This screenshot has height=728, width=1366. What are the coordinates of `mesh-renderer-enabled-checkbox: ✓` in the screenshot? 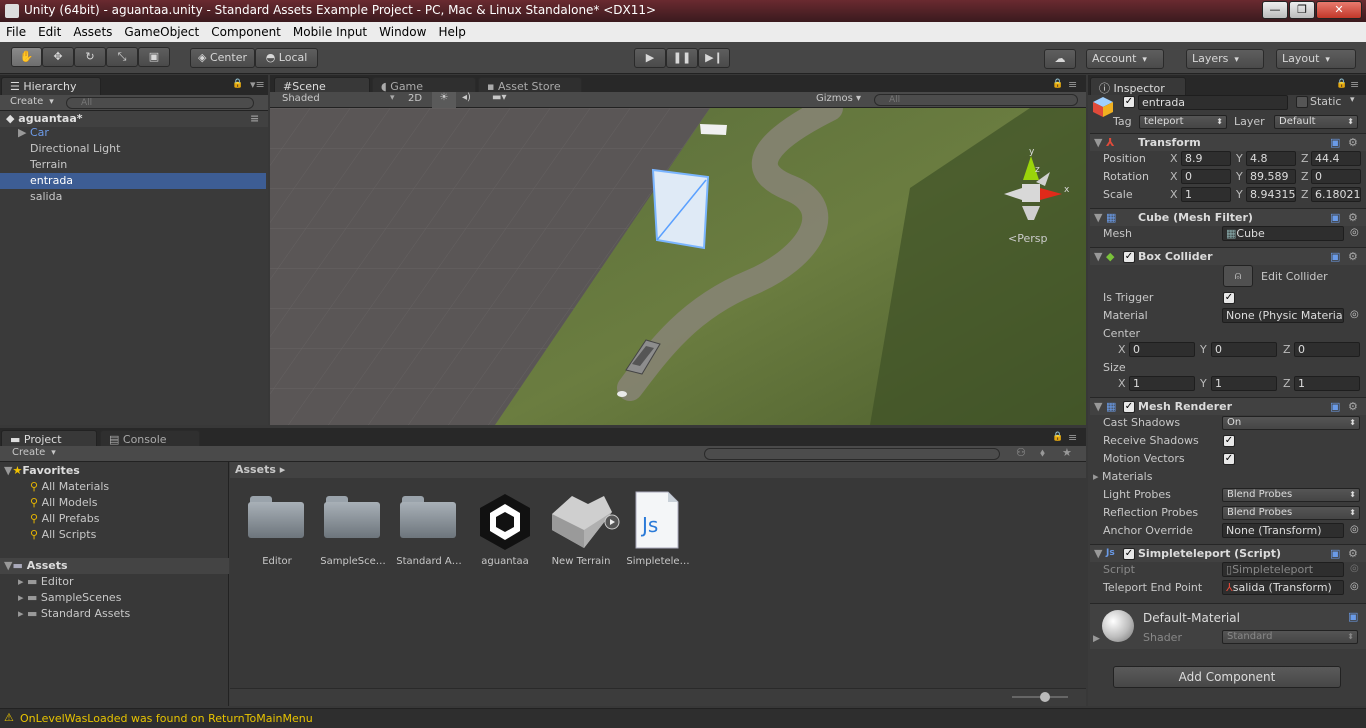 It's located at (1129, 407).